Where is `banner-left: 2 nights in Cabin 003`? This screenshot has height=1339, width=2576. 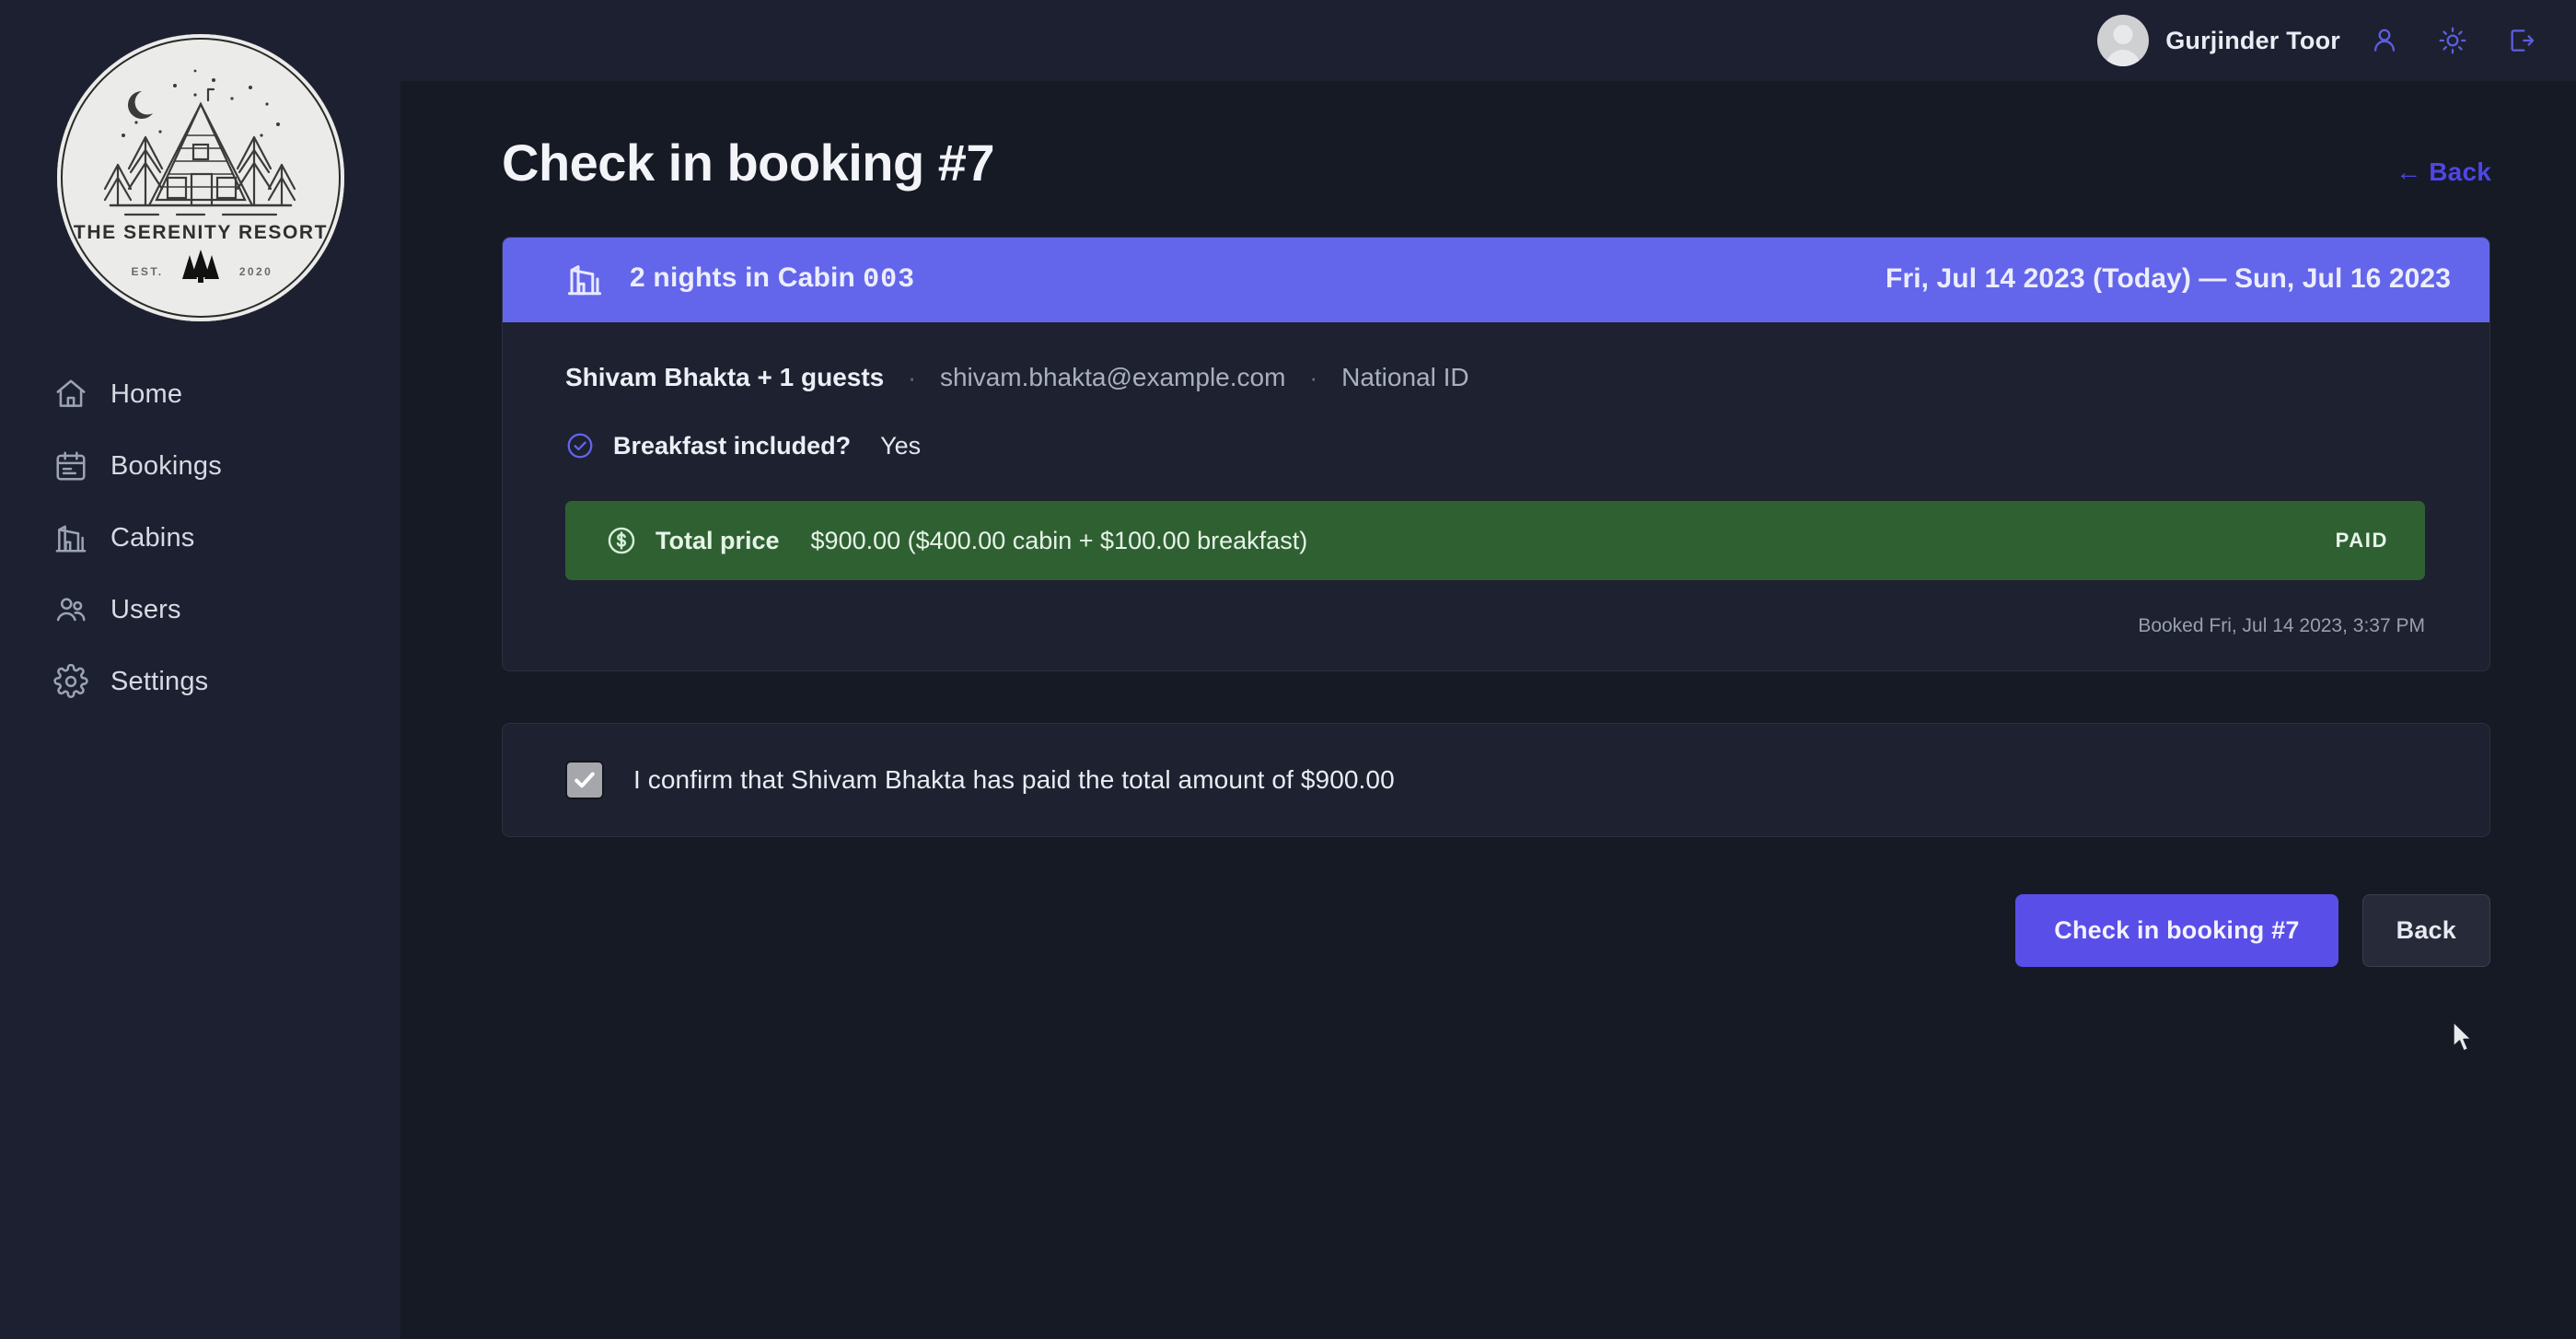
banner-left: 2 nights in Cabin 003 is located at coordinates (740, 279).